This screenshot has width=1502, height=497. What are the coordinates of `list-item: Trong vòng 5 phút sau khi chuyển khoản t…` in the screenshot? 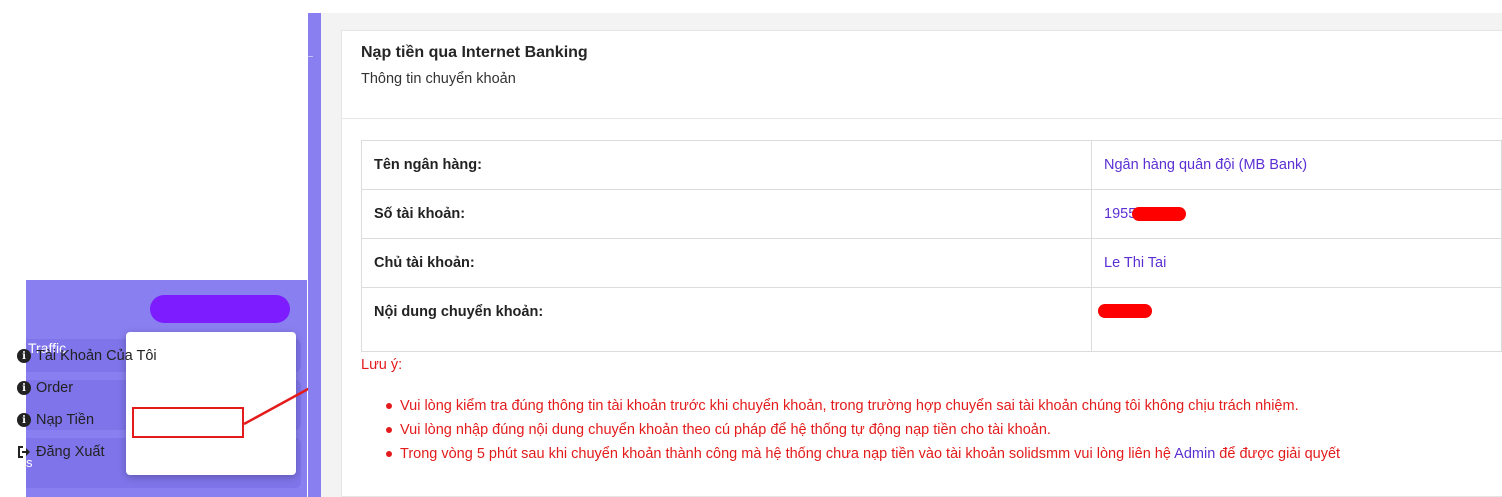 It's located at (863, 456).